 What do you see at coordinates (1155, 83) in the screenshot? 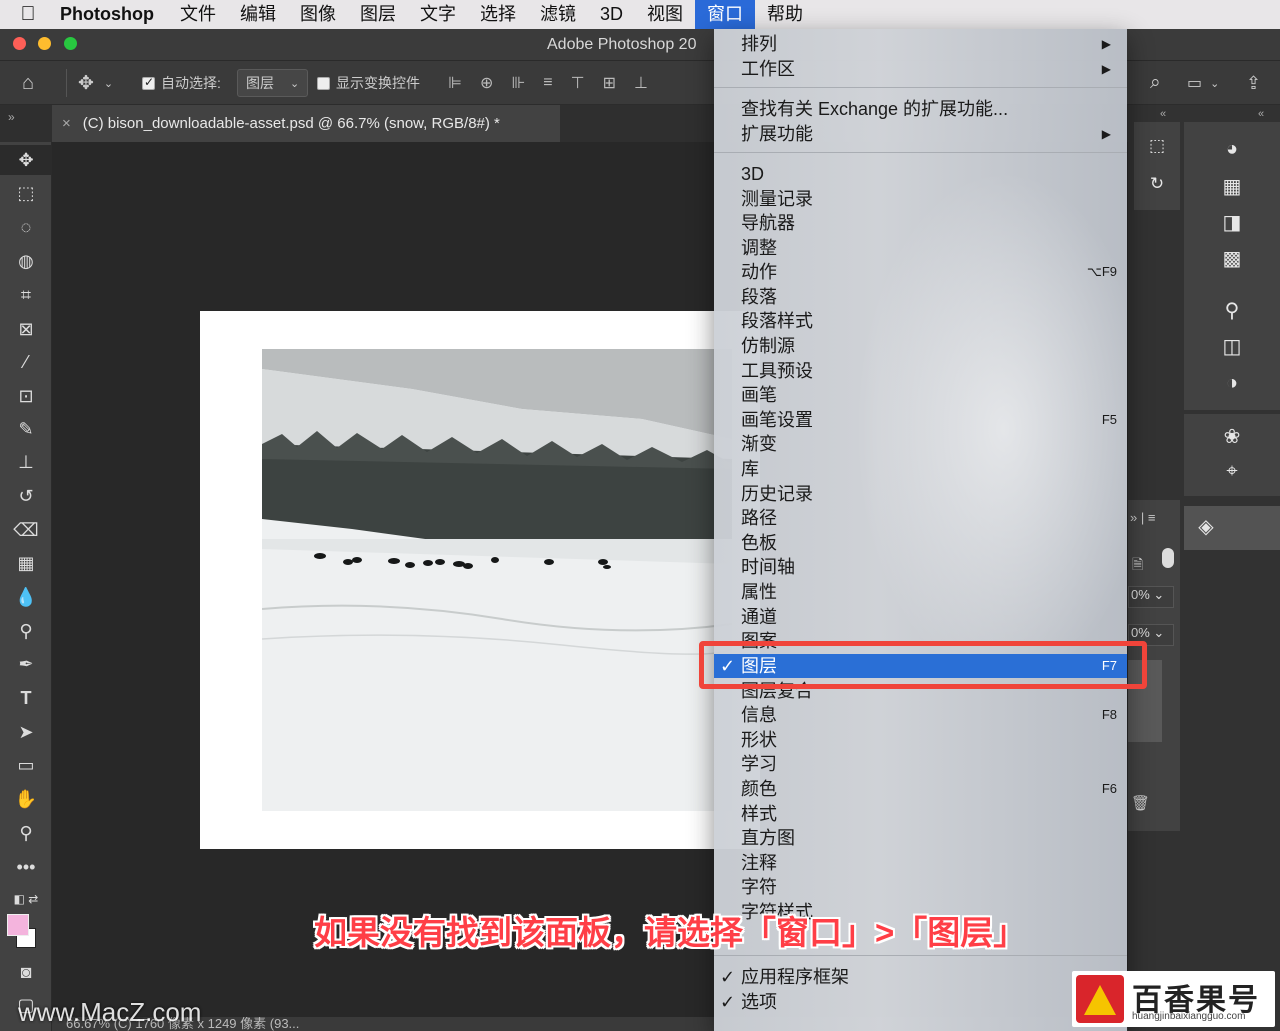
I see `search-icon: ⌕` at bounding box center [1155, 83].